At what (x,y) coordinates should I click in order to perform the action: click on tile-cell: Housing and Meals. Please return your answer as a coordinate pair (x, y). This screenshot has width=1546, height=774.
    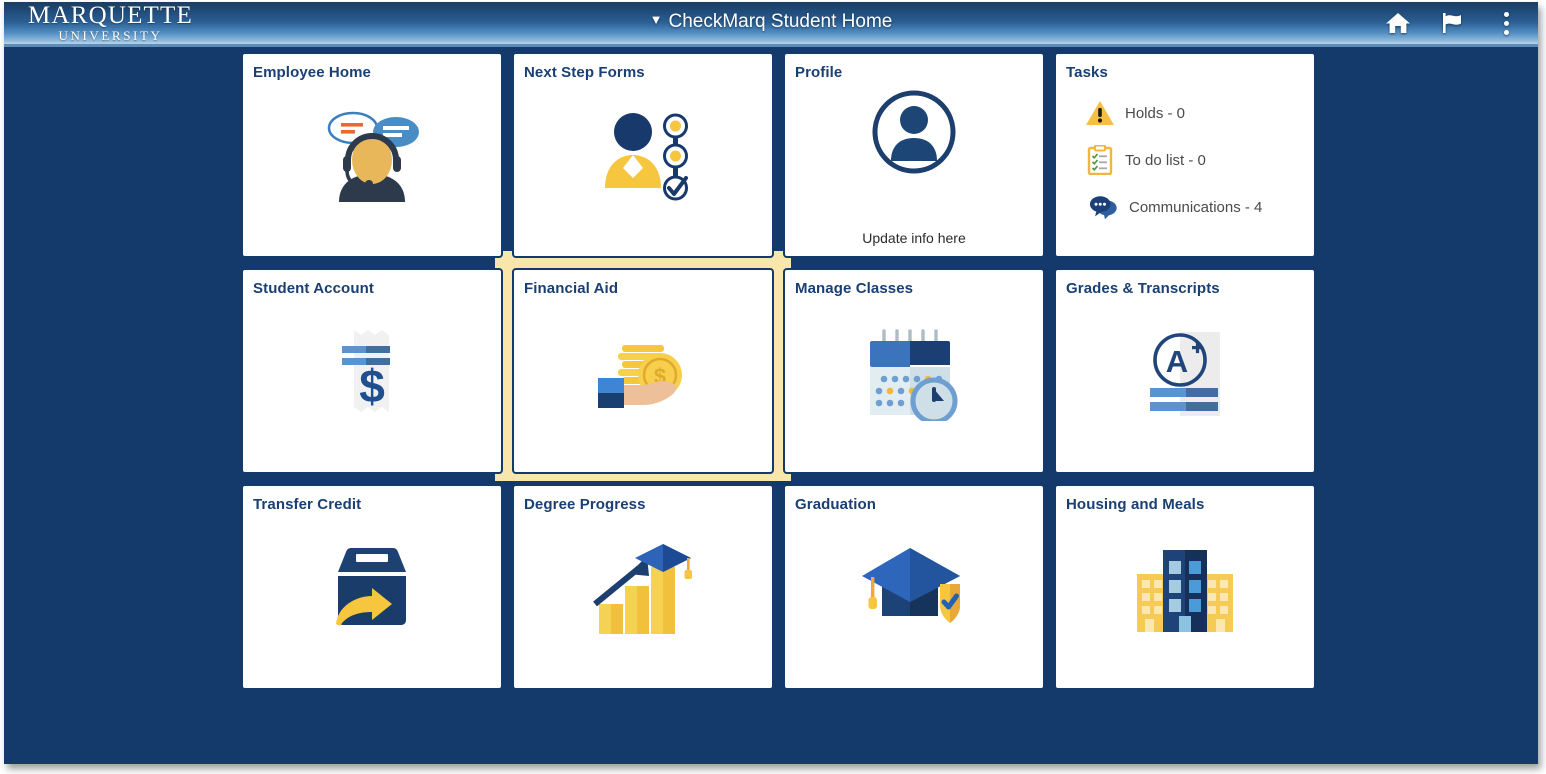
    Looking at the image, I should click on (1185, 587).